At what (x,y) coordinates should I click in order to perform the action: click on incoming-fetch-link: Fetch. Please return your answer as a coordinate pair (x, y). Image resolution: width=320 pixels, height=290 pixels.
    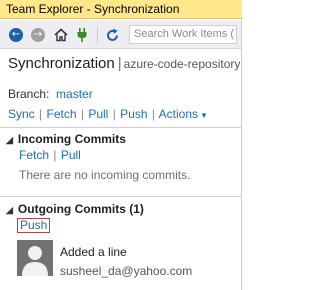
    Looking at the image, I should click on (34, 155).